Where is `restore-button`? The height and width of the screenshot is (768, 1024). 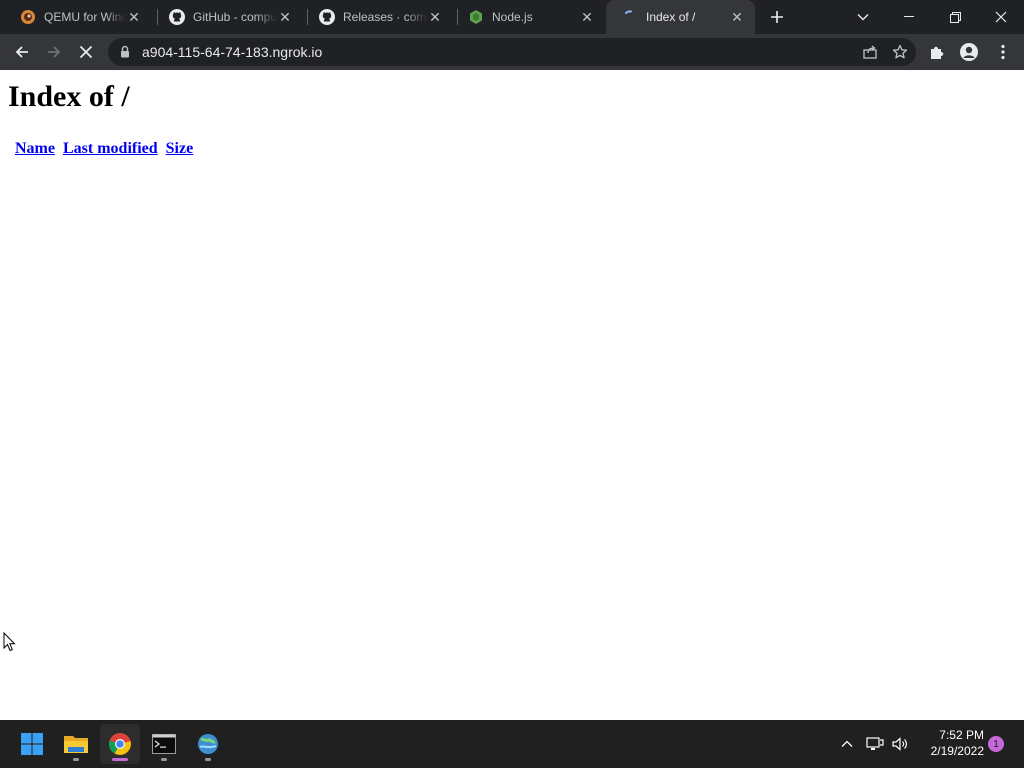 restore-button is located at coordinates (955, 17).